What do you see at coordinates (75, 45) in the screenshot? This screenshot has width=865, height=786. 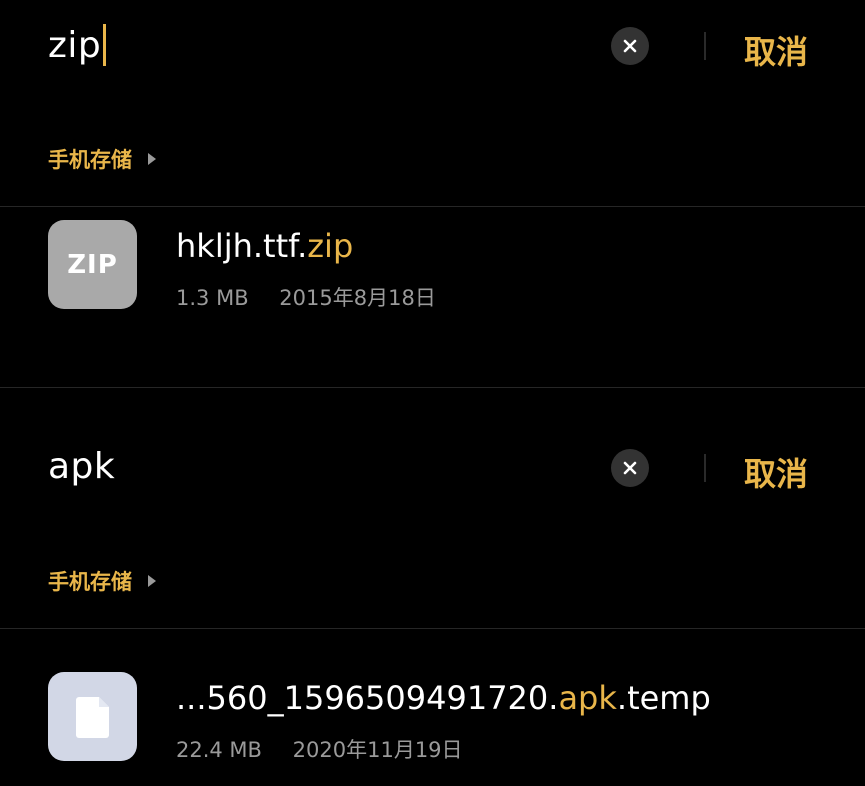 I see `search-query-text: zip` at bounding box center [75, 45].